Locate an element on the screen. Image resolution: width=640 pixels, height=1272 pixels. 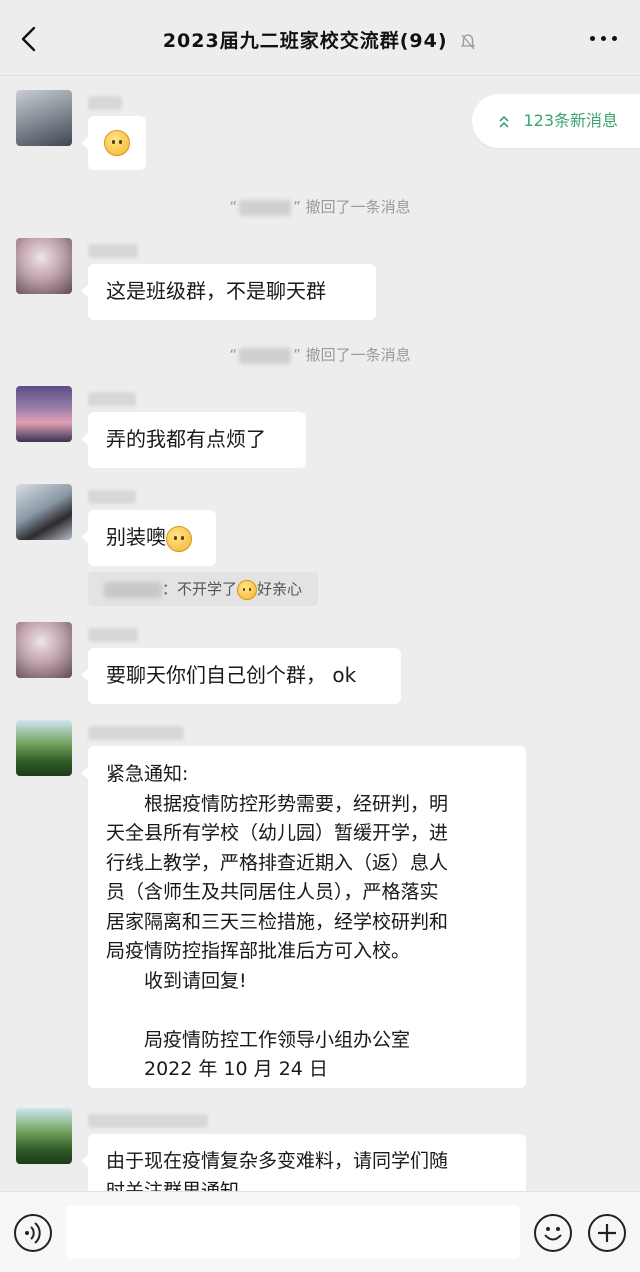
message-bubble: 弄的我都有点烦了 is located at coordinates (193, 440).